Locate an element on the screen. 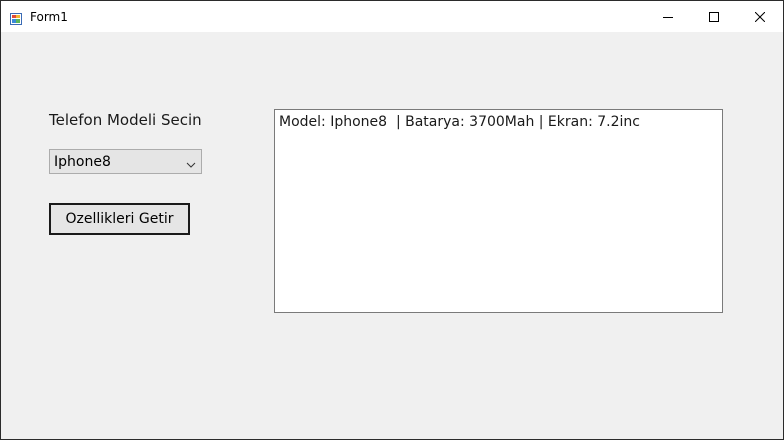 The image size is (784, 440). title-bar: Form1 is located at coordinates (392, 16).